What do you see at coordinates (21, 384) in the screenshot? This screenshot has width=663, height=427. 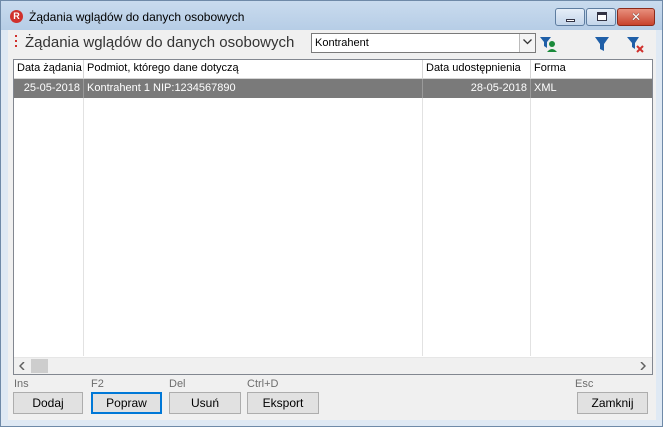 I see `shortcut-label-add: Ins` at bounding box center [21, 384].